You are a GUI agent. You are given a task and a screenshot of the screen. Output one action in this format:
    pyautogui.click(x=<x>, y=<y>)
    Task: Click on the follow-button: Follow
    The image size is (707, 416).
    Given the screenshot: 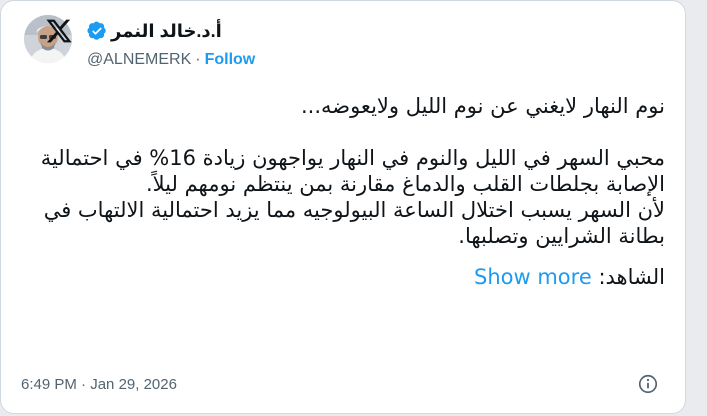 What is the action you would take?
    pyautogui.click(x=230, y=60)
    